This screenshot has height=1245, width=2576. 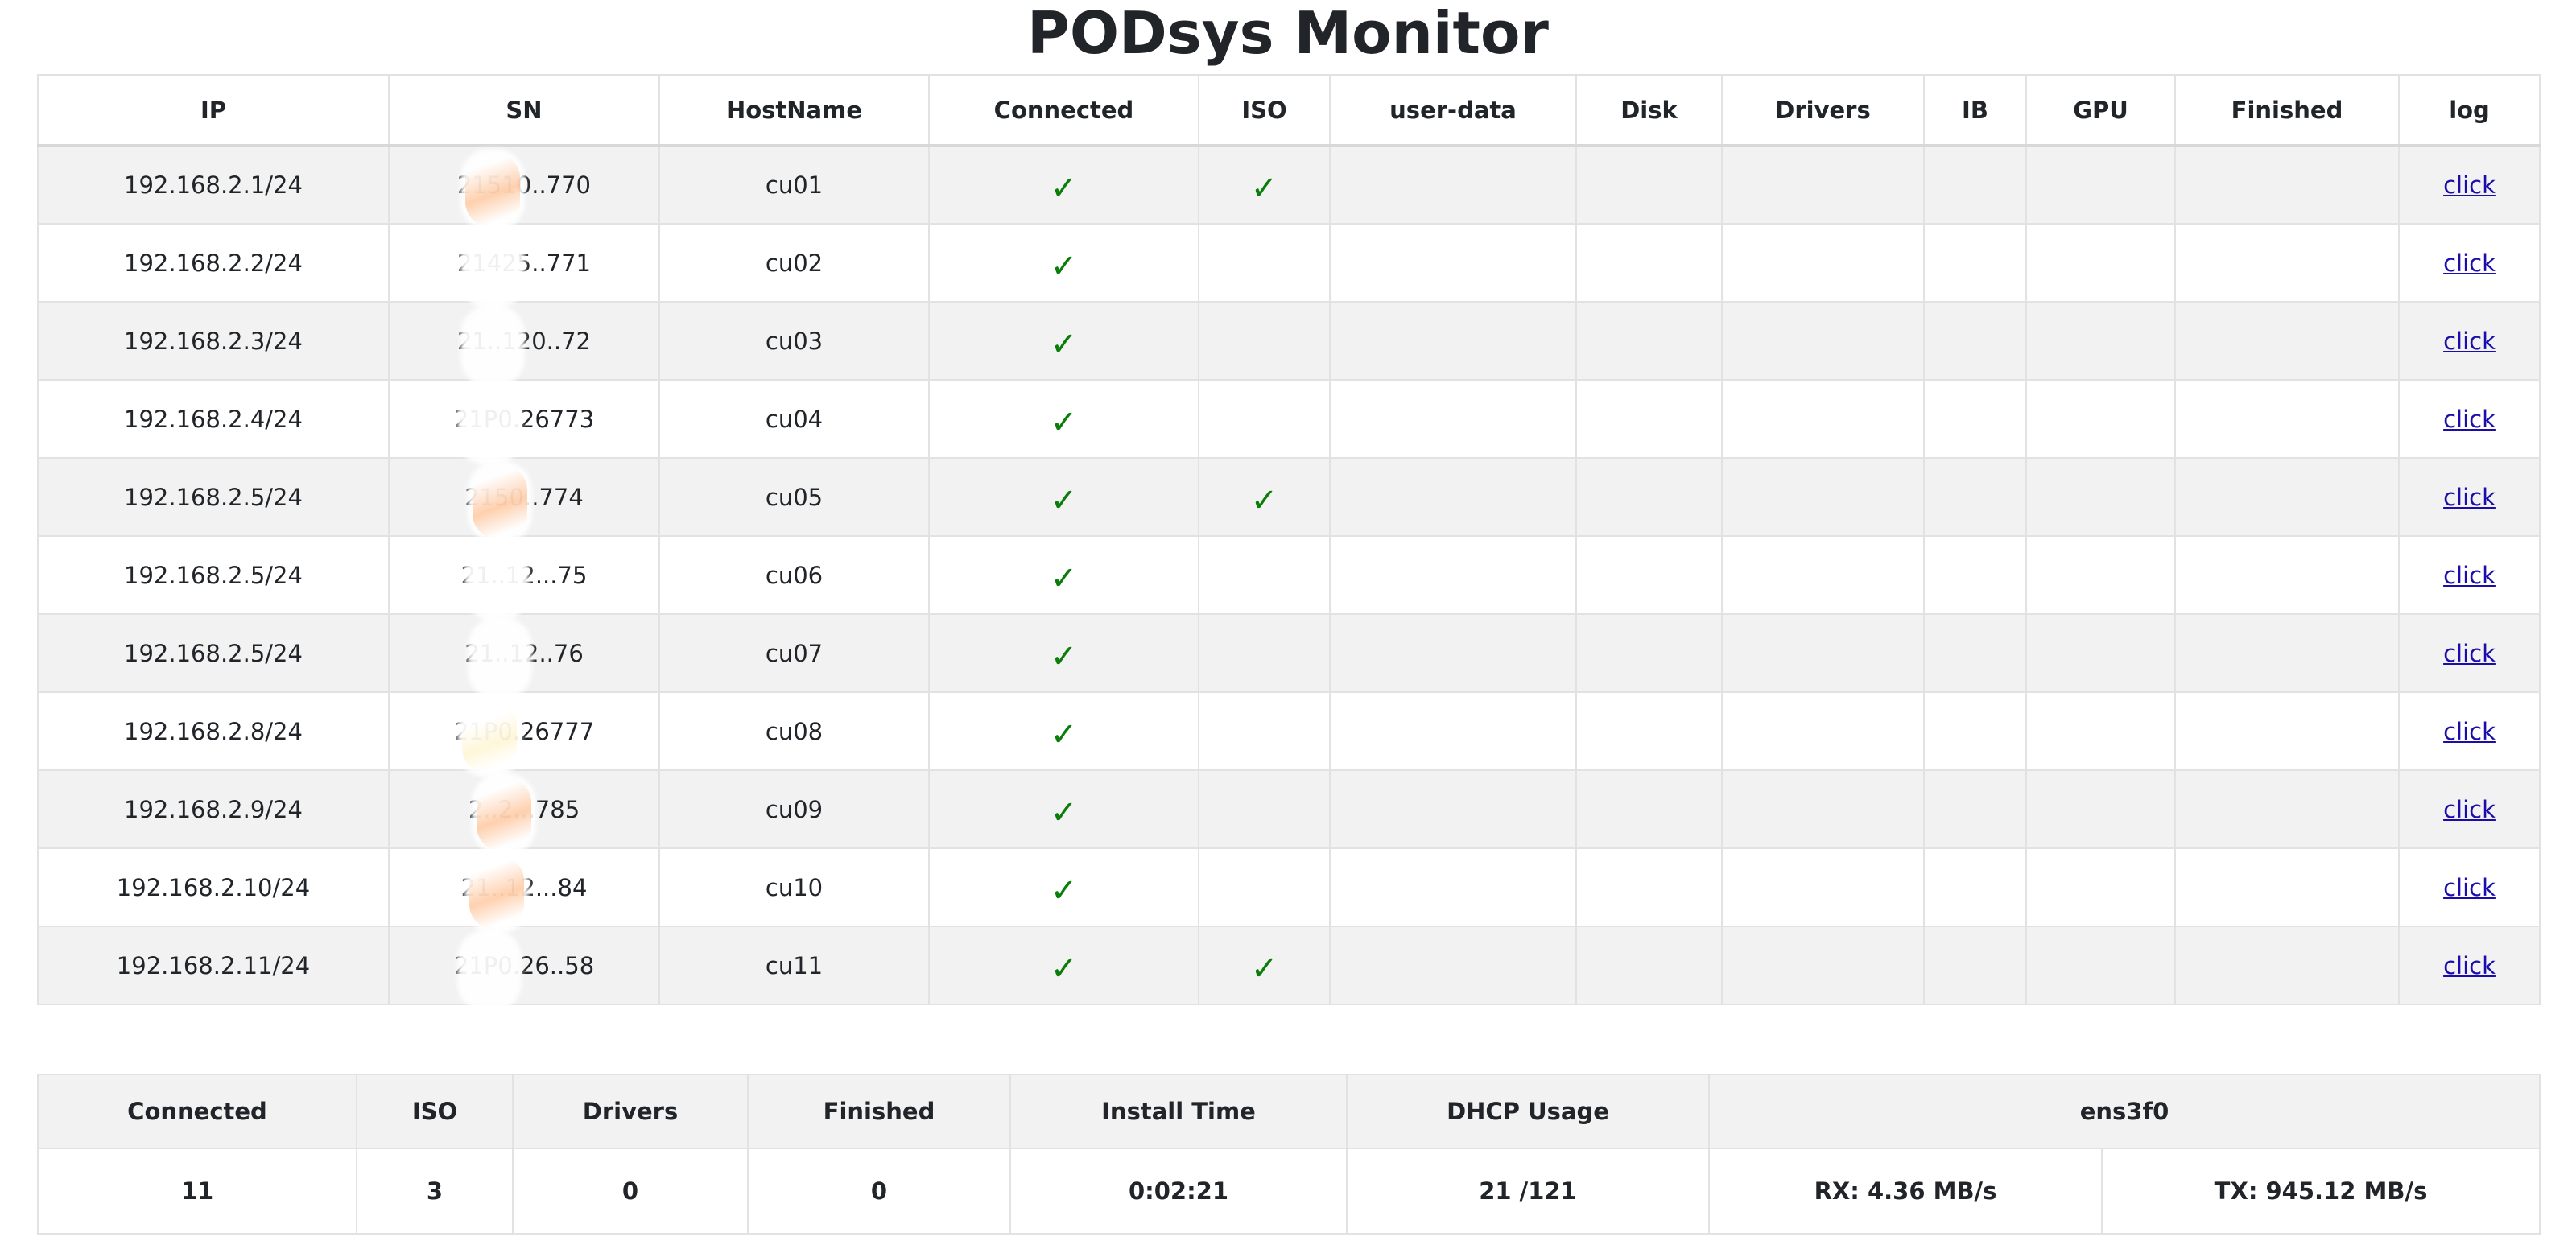 What do you see at coordinates (524, 732) in the screenshot?
I see `sn-cell: 21P0.26777` at bounding box center [524, 732].